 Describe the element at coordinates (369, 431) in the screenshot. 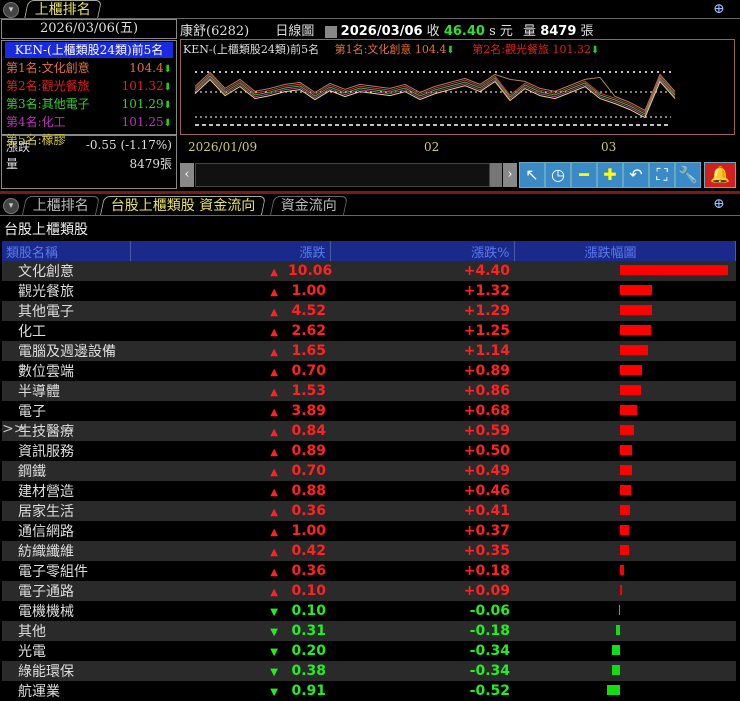

I see `table-row: >> 生技醫療 ▲ 0.84 +0.59` at that location.